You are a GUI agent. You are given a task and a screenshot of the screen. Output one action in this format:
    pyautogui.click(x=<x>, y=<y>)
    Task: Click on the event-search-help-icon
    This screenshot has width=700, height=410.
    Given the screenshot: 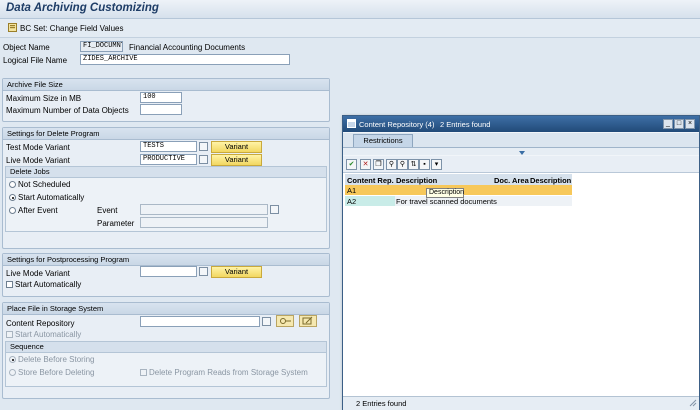 What is the action you would take?
    pyautogui.click(x=274, y=209)
    